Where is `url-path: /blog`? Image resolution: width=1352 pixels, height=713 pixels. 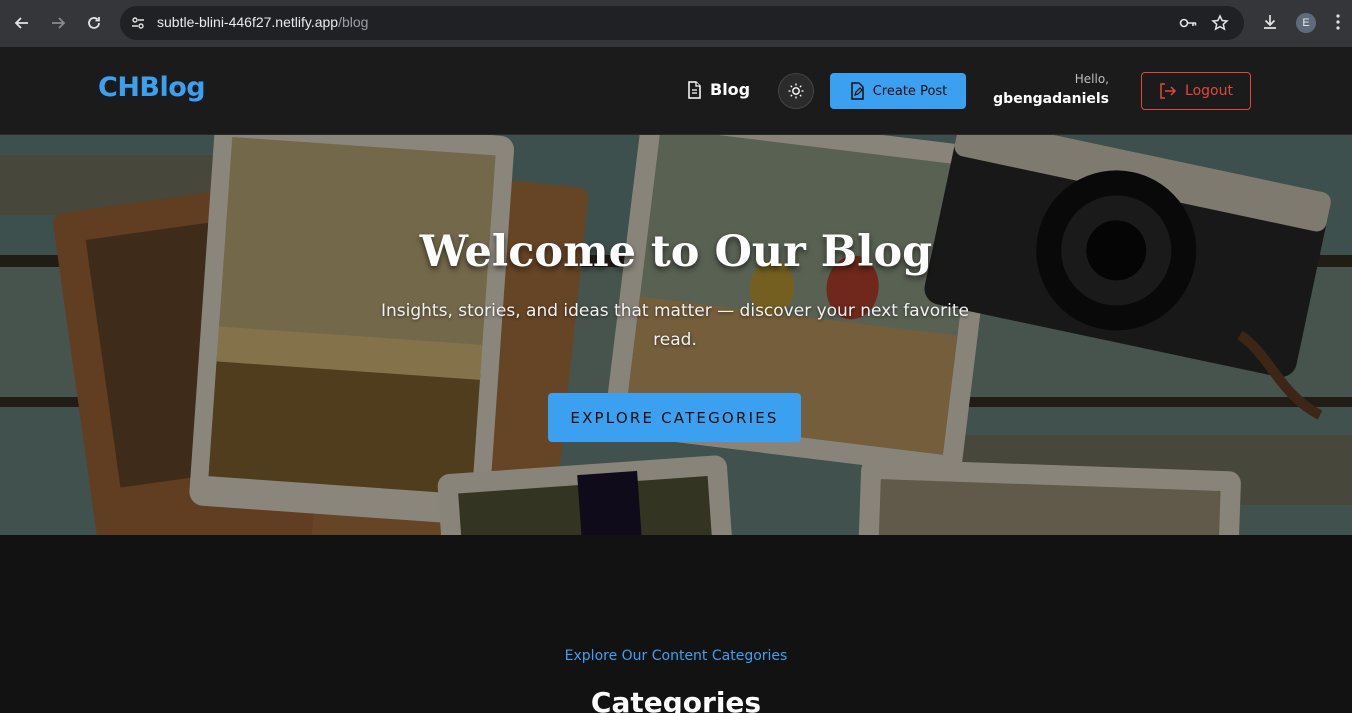
url-path: /blog is located at coordinates (353, 22).